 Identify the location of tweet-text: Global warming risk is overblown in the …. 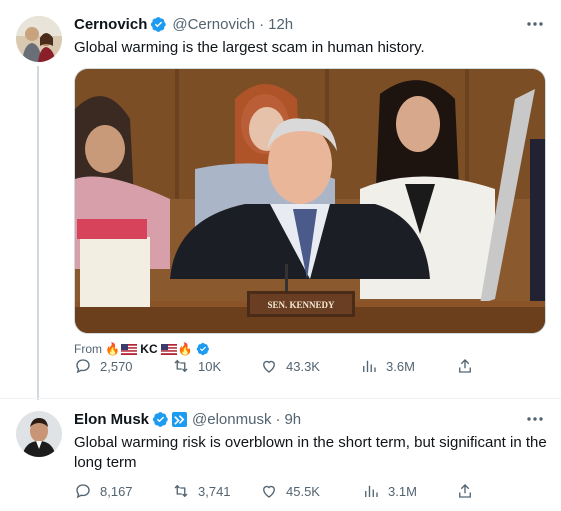
(310, 452).